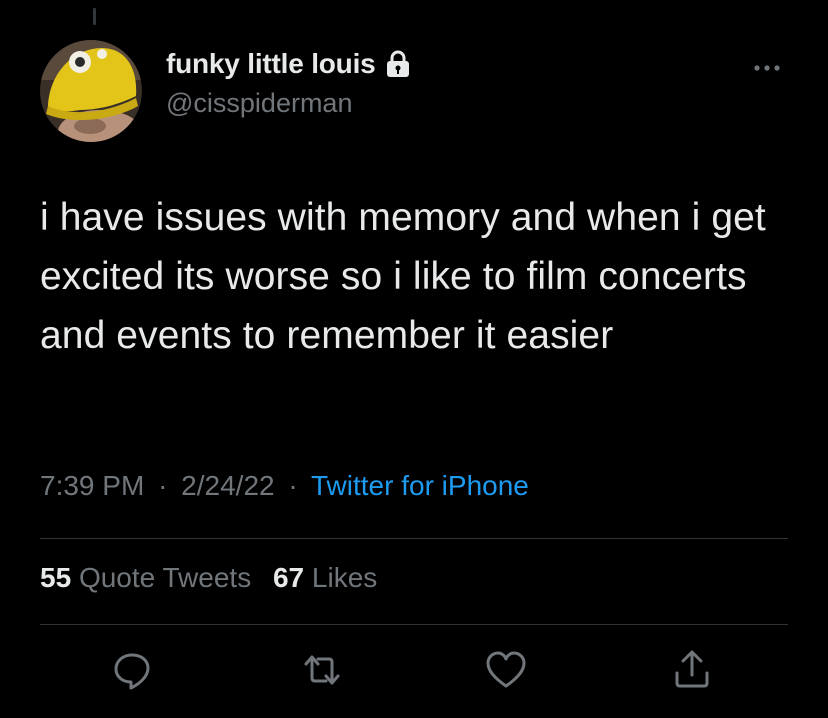 The image size is (828, 718). Describe the element at coordinates (94, 16) in the screenshot. I see `thread-connector-line` at that location.